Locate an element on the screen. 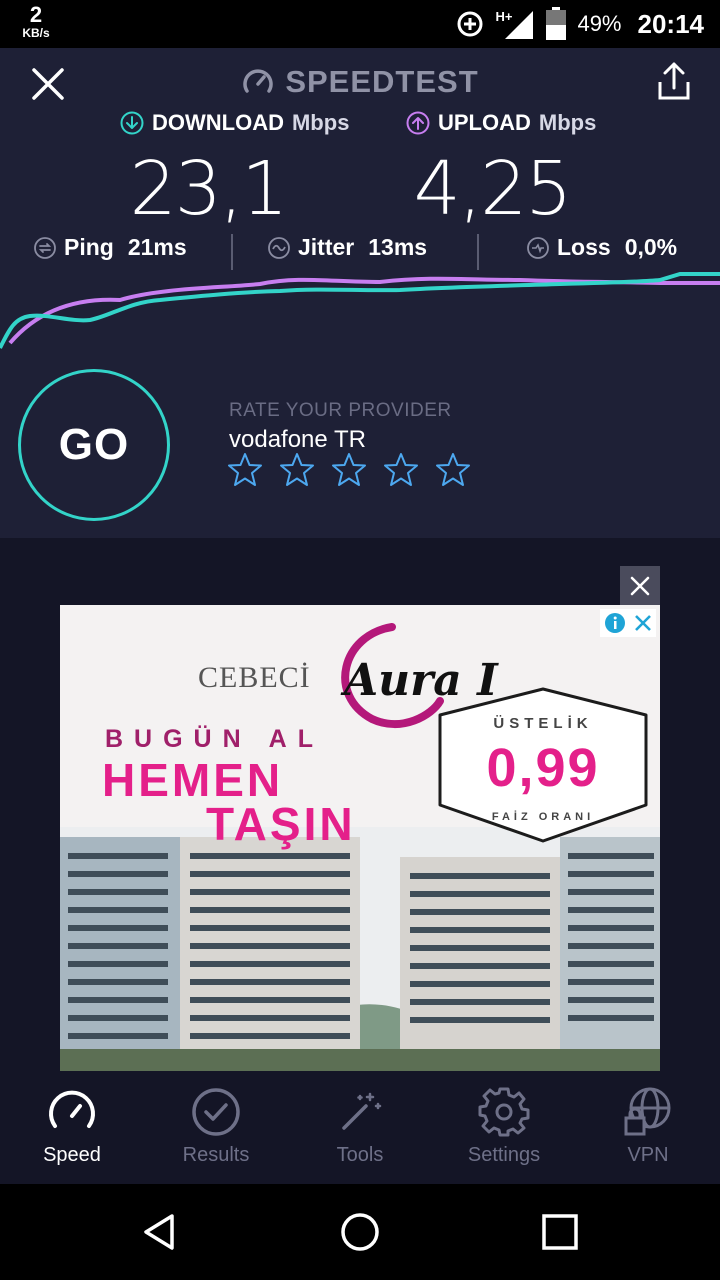 Image resolution: width=720 pixels, height=1280 pixels. home-icon is located at coordinates (360, 1232).